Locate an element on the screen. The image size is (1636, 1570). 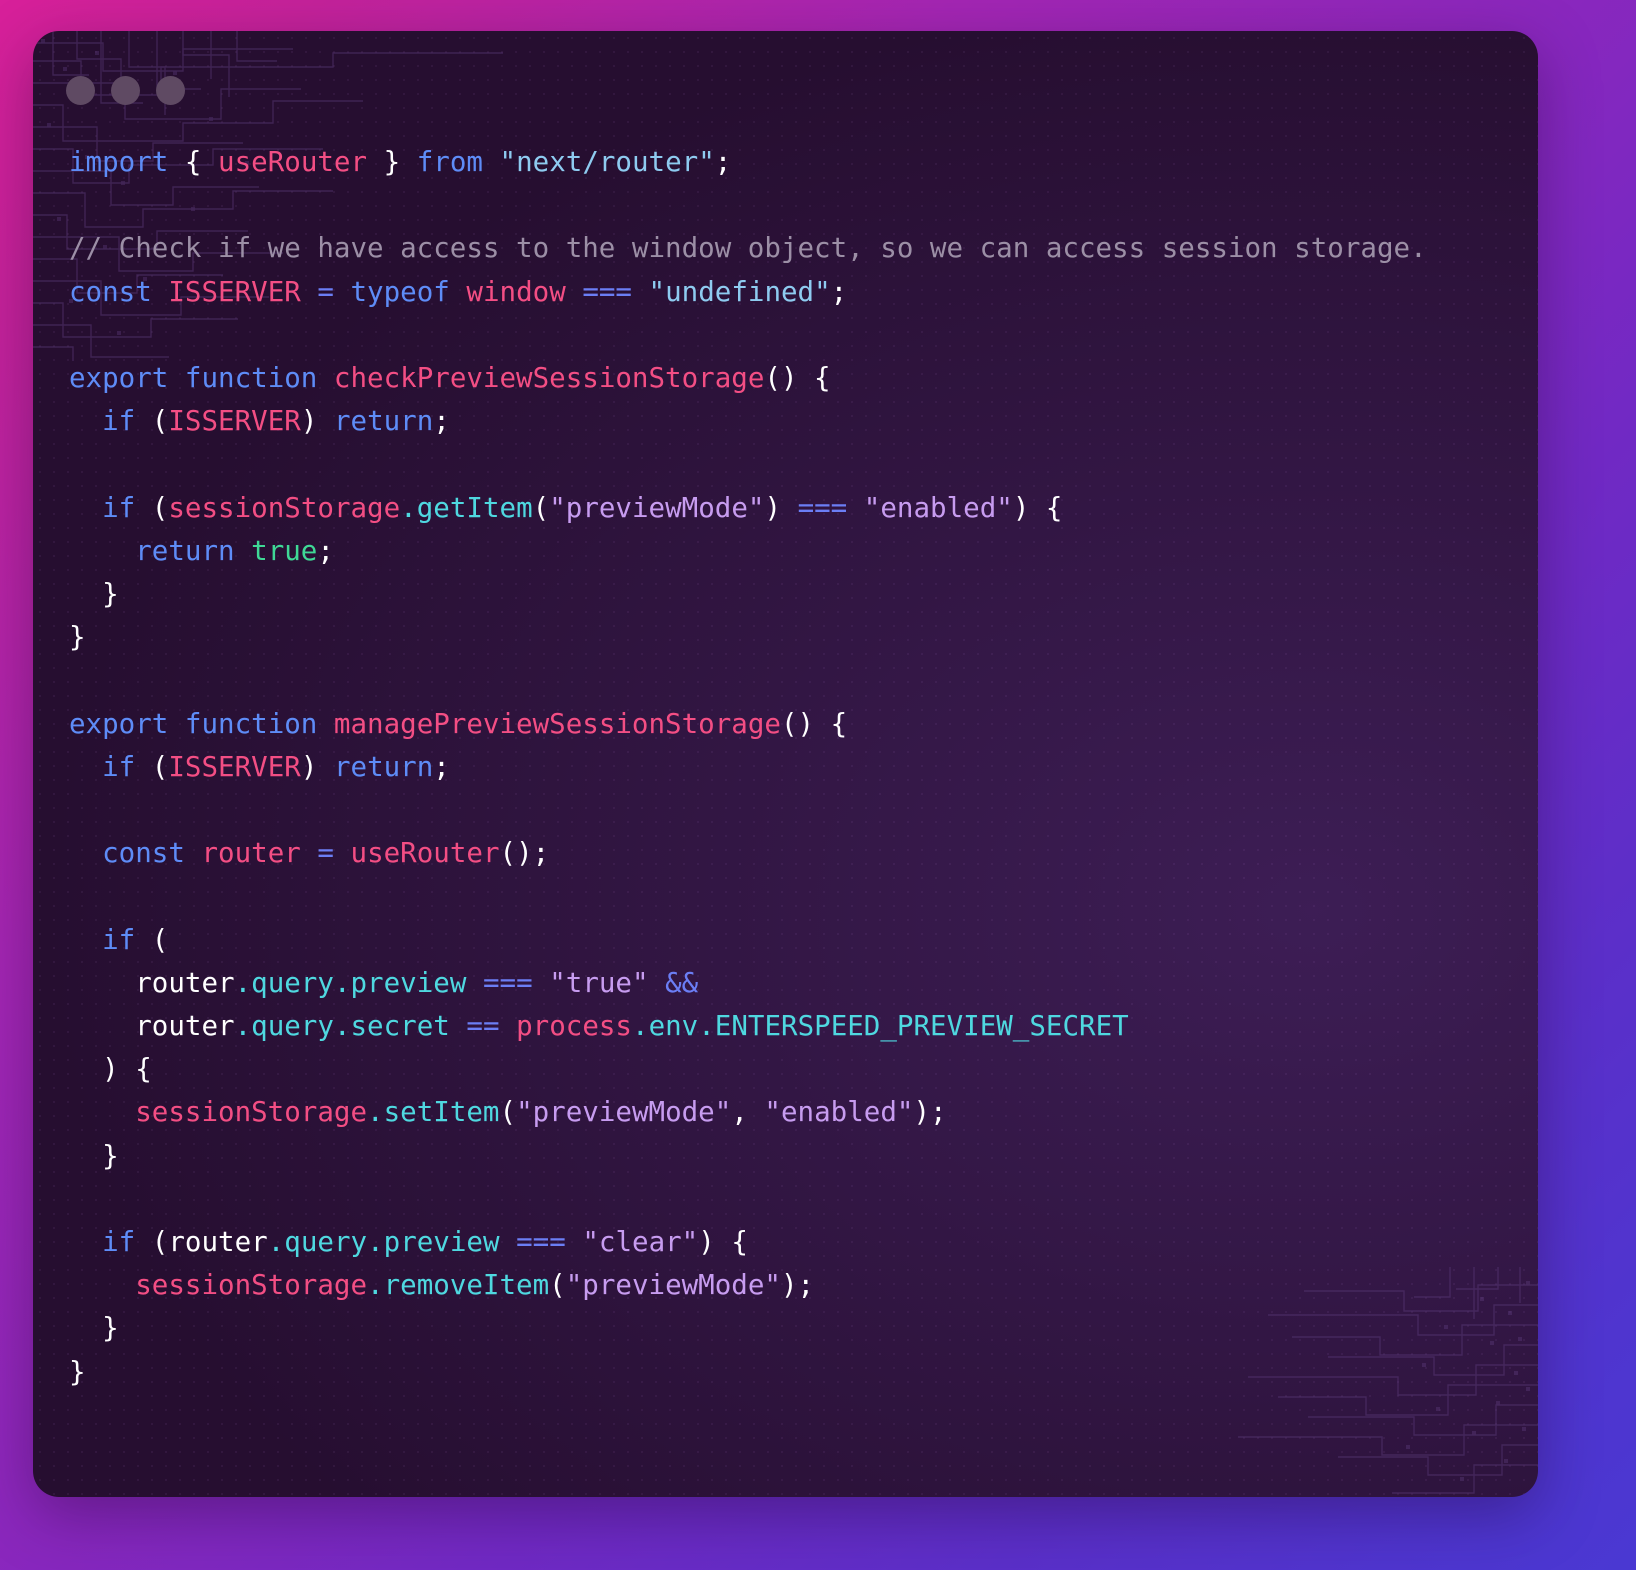
minimize-window-icon is located at coordinates (125, 90).